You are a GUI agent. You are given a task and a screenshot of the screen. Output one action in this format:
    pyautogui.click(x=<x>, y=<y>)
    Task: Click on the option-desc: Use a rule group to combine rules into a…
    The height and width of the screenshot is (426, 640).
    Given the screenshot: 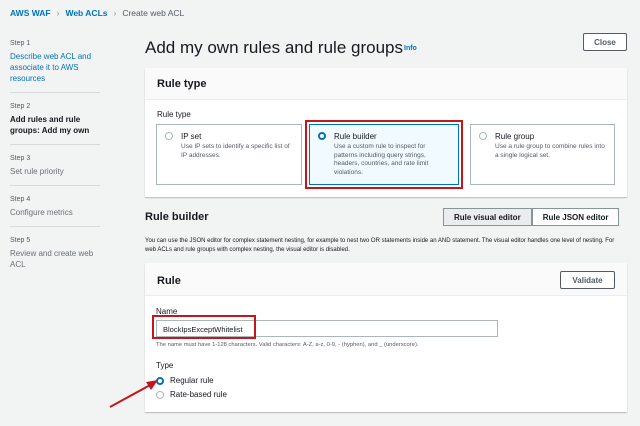 What is the action you would take?
    pyautogui.click(x=550, y=151)
    